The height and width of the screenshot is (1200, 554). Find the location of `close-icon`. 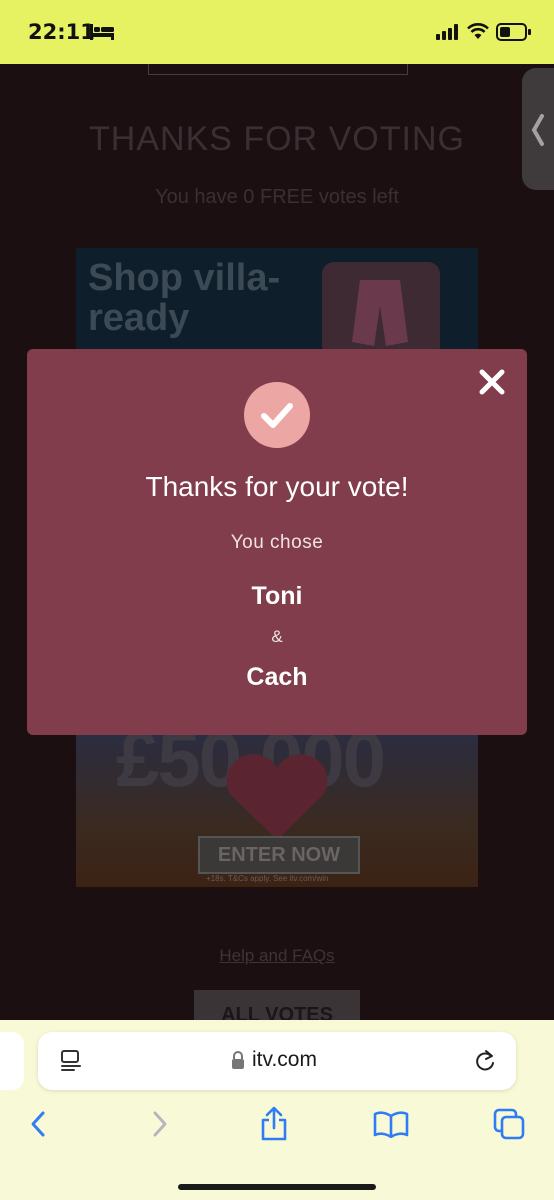

close-icon is located at coordinates (492, 382).